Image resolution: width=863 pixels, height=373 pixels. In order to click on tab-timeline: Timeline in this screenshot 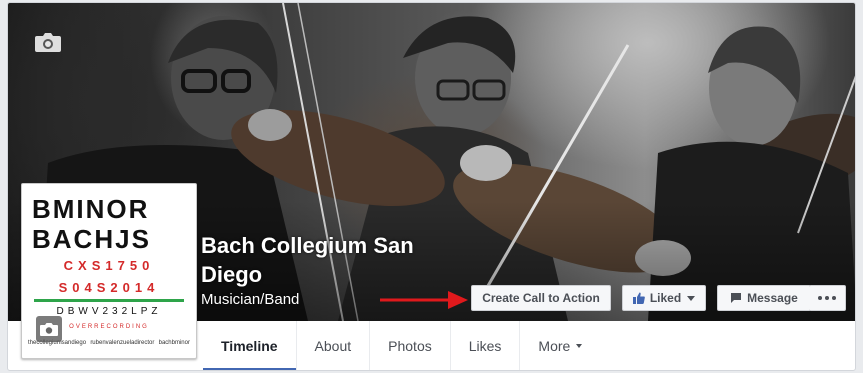, I will do `click(250, 345)`.